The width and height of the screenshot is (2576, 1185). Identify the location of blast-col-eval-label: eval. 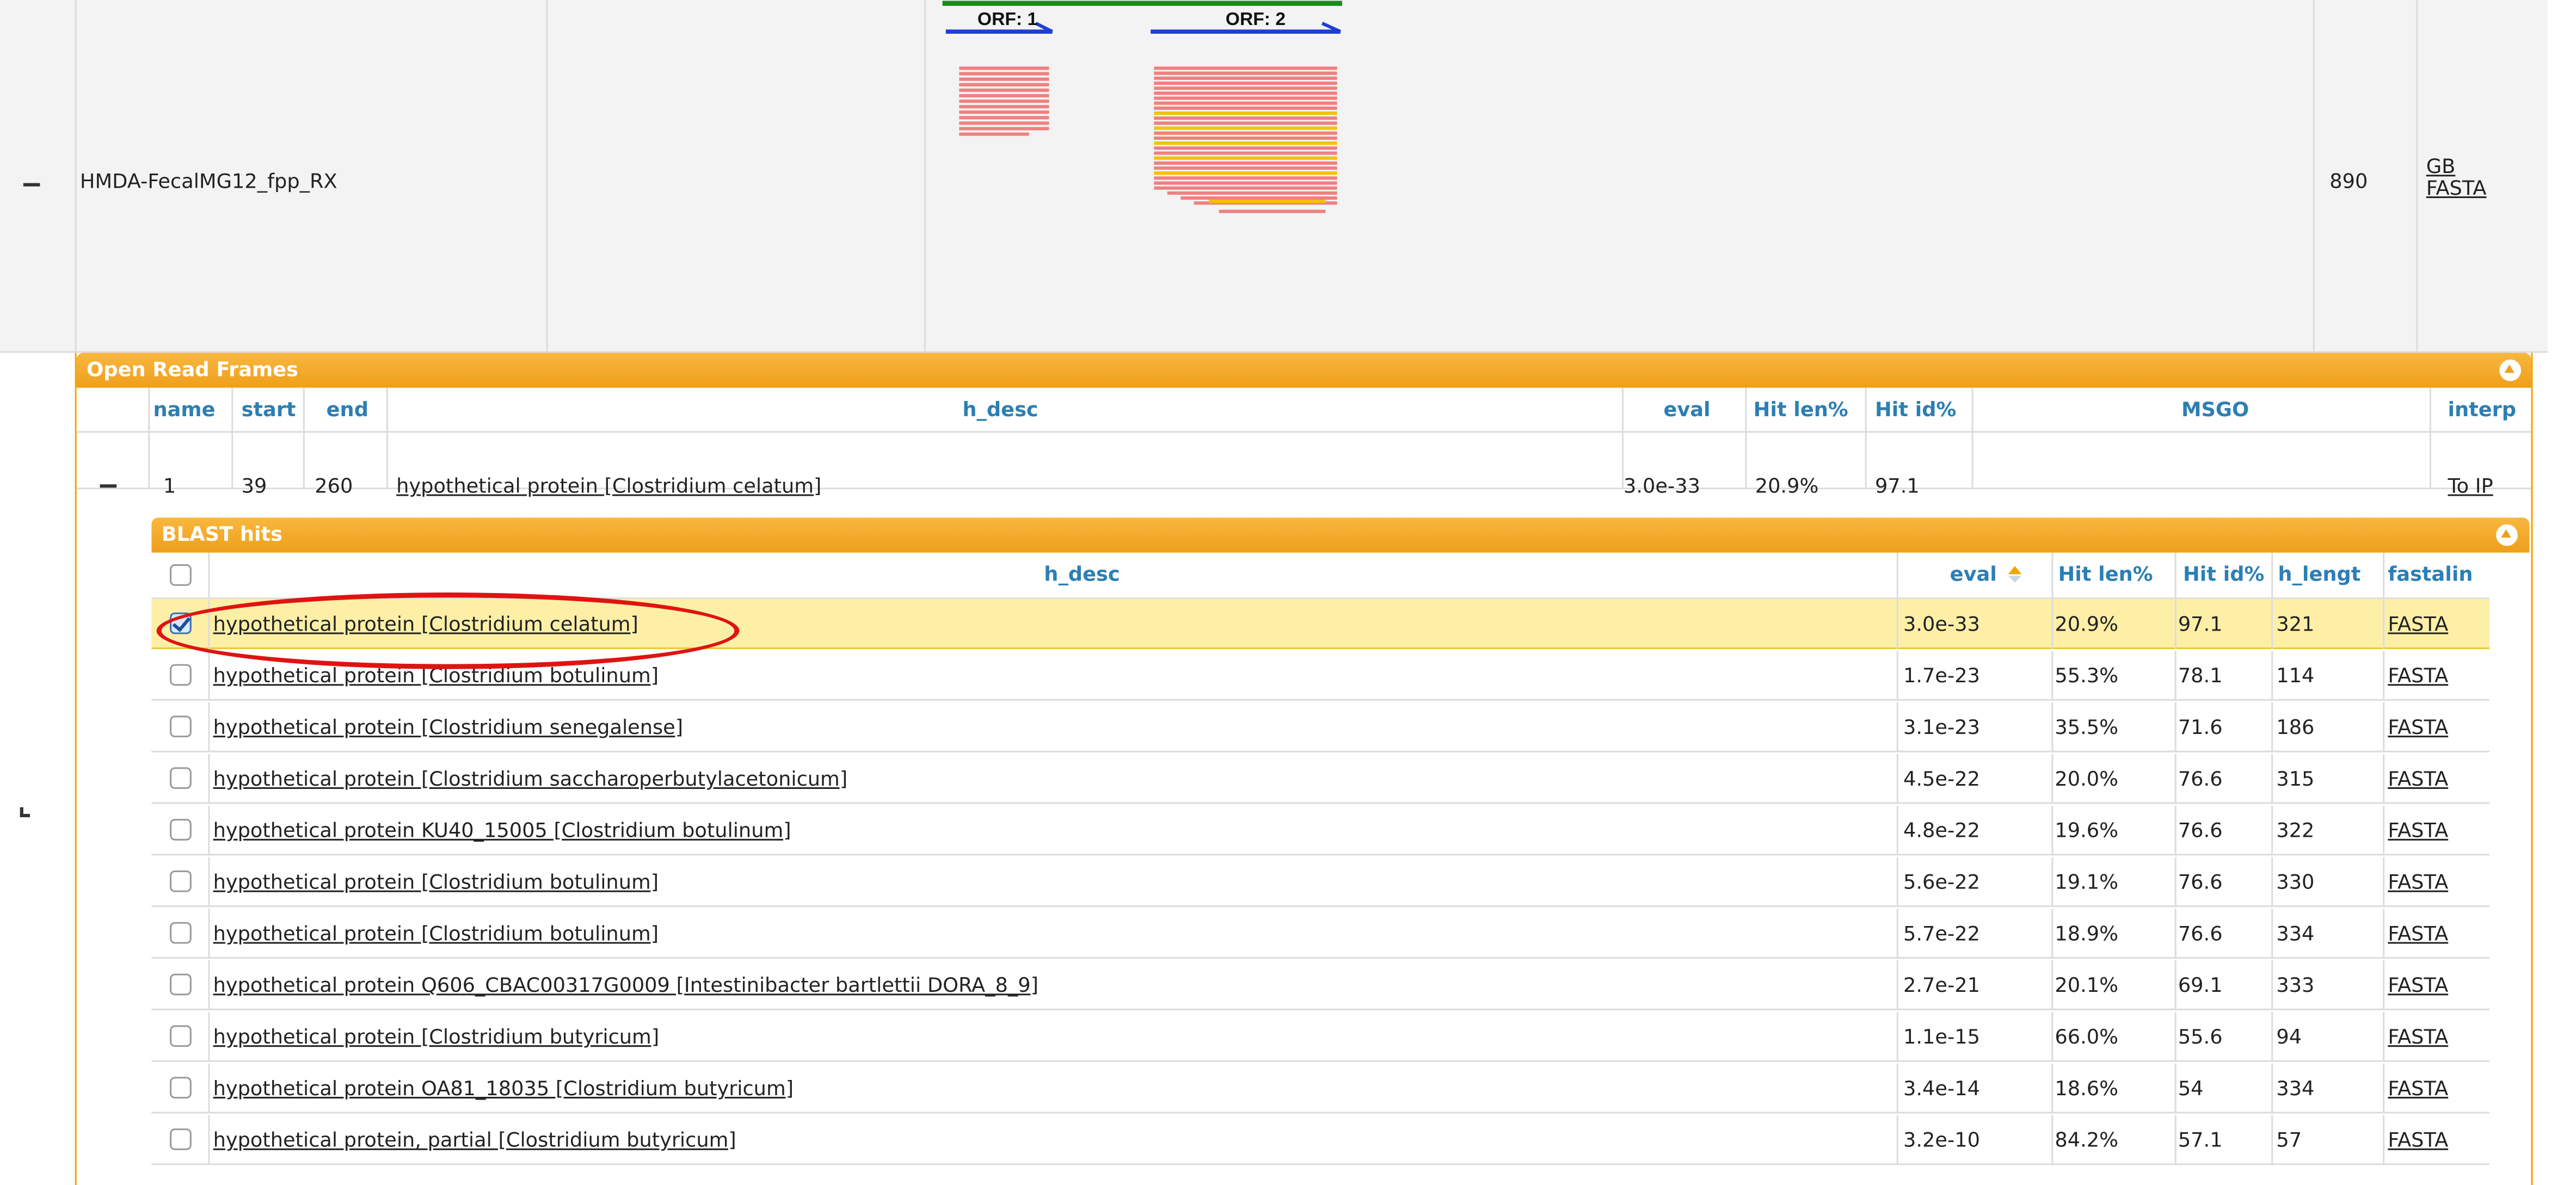
(1973, 574).